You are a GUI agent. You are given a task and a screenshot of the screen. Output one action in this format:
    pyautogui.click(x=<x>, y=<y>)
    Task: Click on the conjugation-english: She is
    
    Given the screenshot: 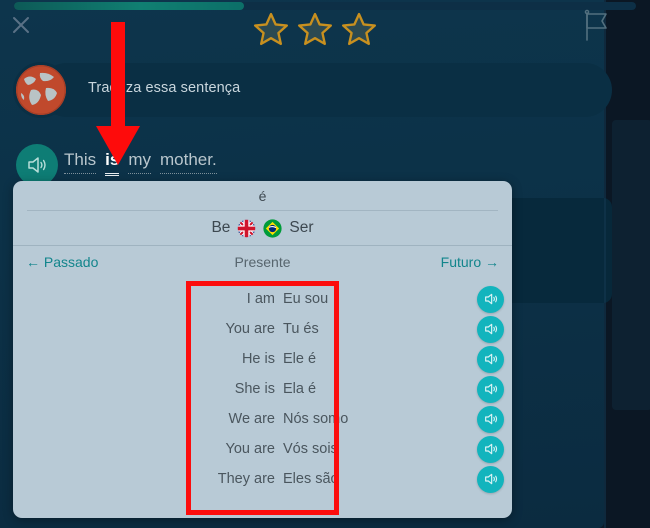 What is the action you would take?
    pyautogui.click(x=254, y=389)
    